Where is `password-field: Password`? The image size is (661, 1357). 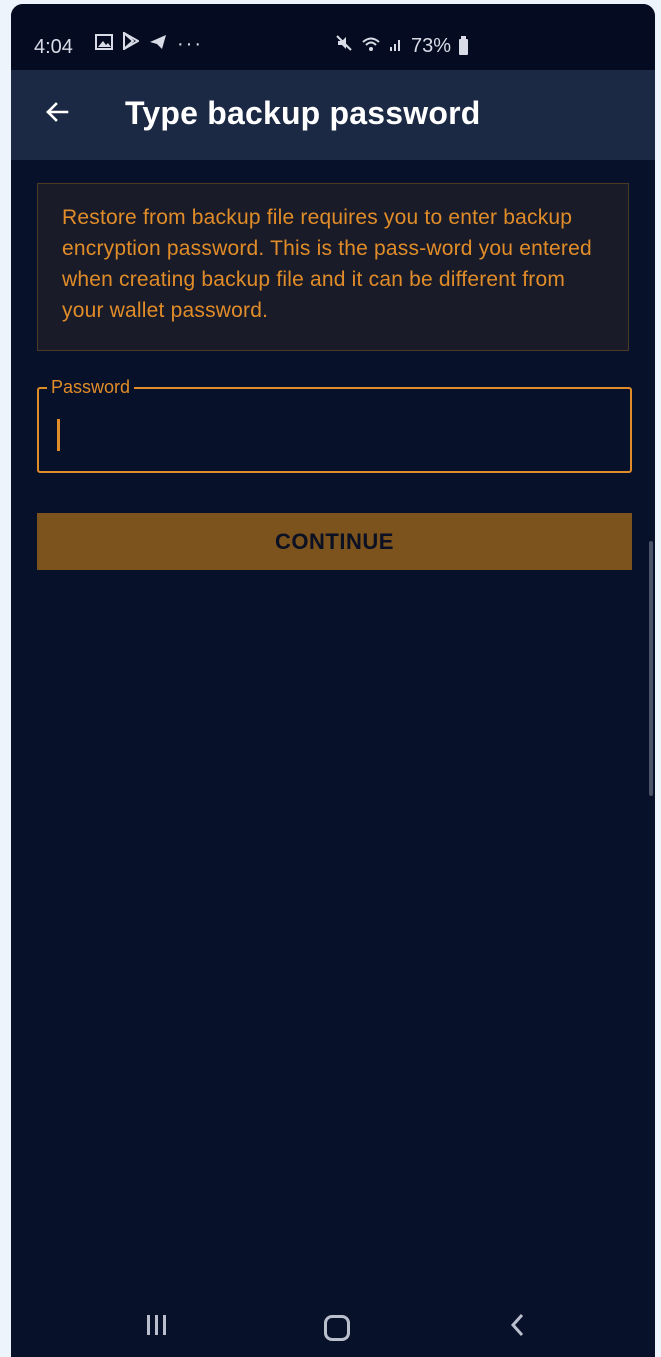 password-field: Password is located at coordinates (334, 425).